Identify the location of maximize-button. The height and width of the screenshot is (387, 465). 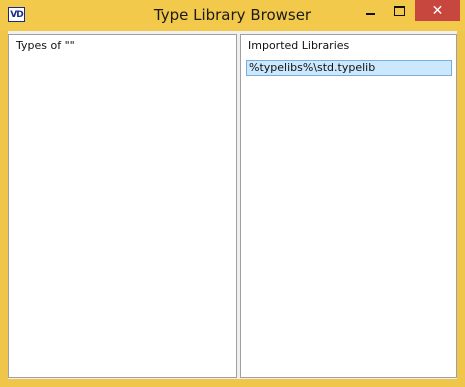
(399, 10).